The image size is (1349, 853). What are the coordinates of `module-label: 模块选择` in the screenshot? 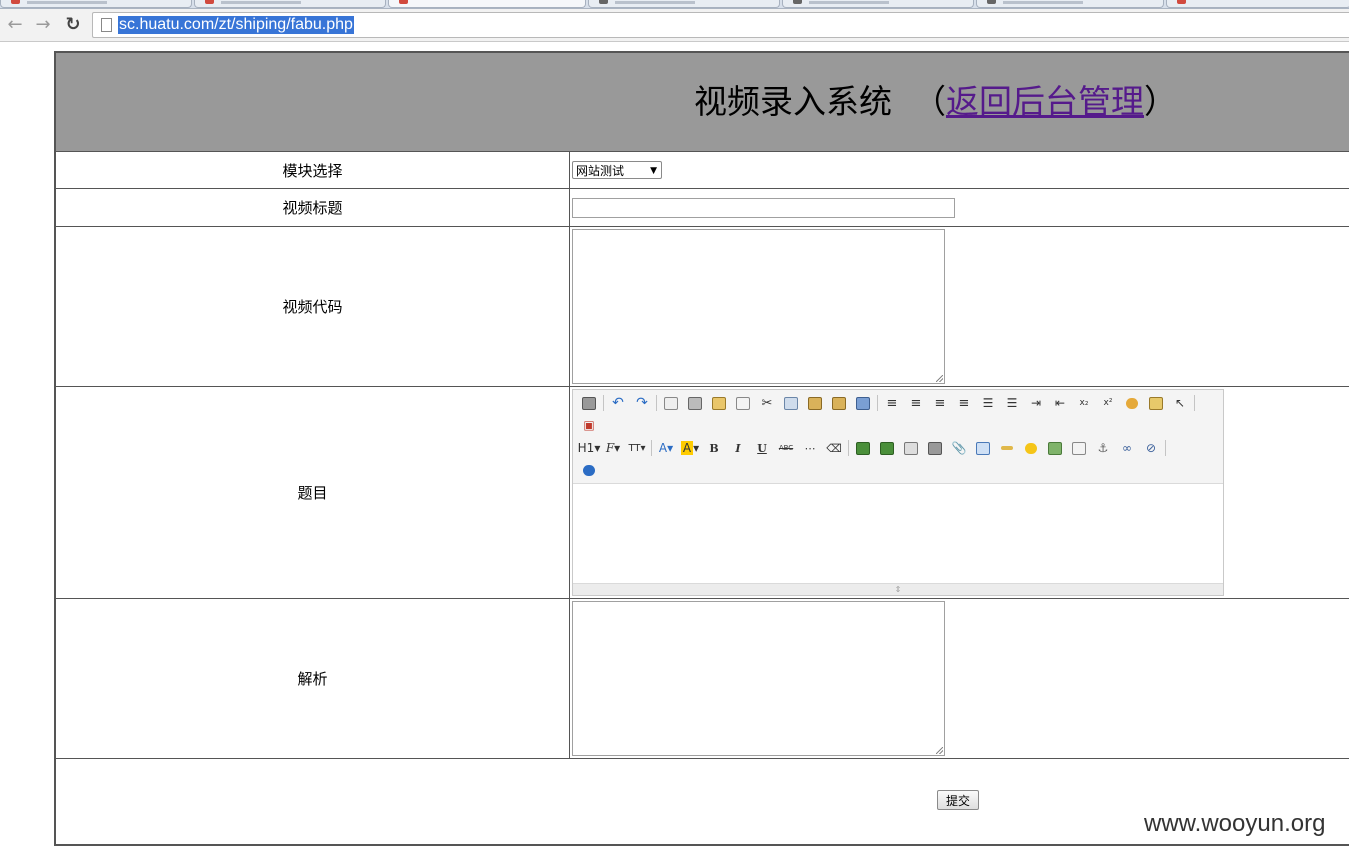 It's located at (312, 170).